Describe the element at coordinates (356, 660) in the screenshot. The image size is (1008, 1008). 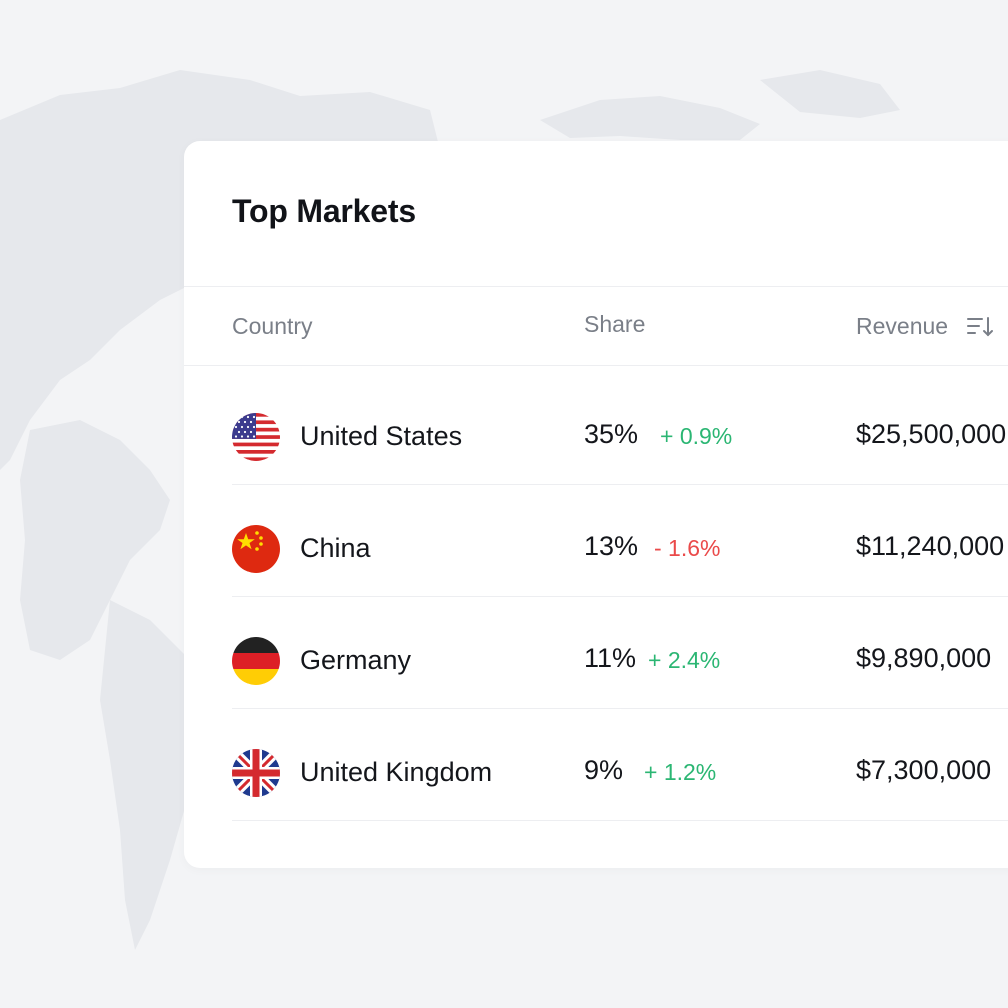
I see `country-name: Germany` at that location.